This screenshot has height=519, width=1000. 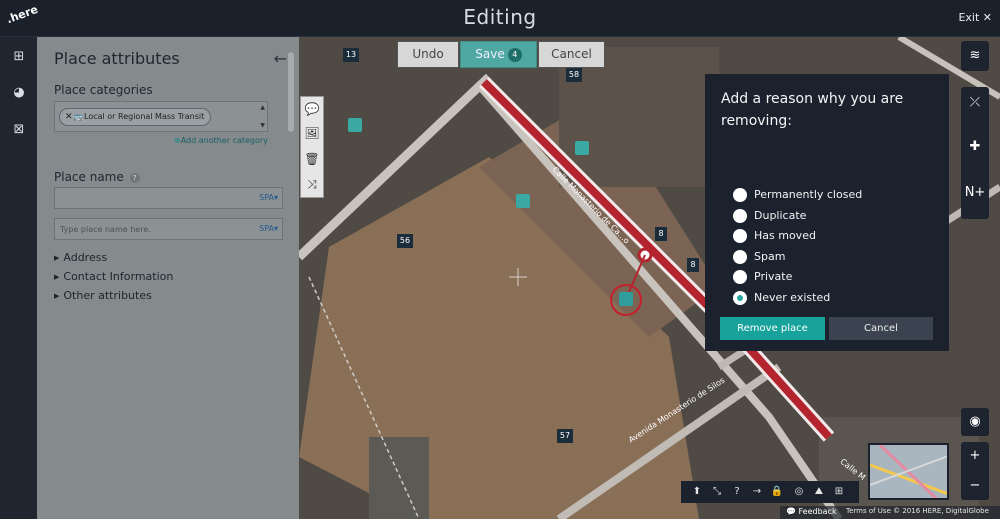 What do you see at coordinates (155, 229) in the screenshot?
I see `alt-name-input` at bounding box center [155, 229].